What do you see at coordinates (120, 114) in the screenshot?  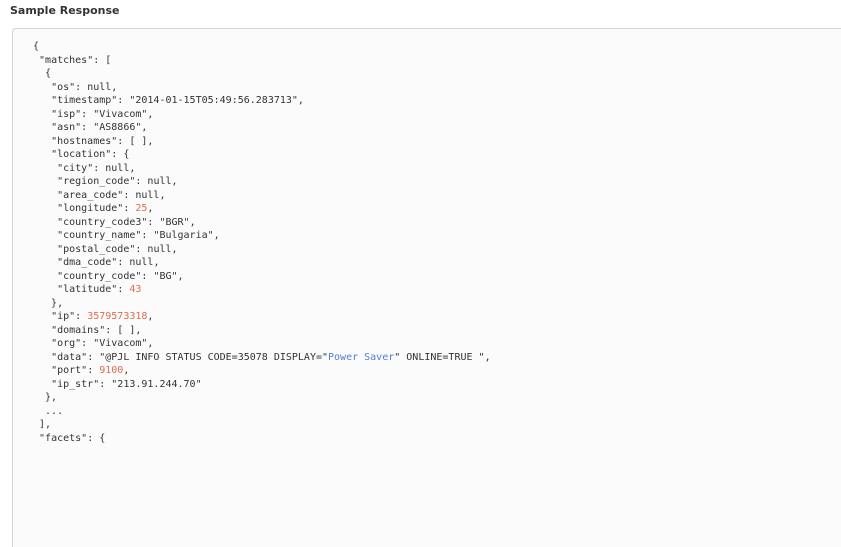 I see `json-string: "Vivacom"` at bounding box center [120, 114].